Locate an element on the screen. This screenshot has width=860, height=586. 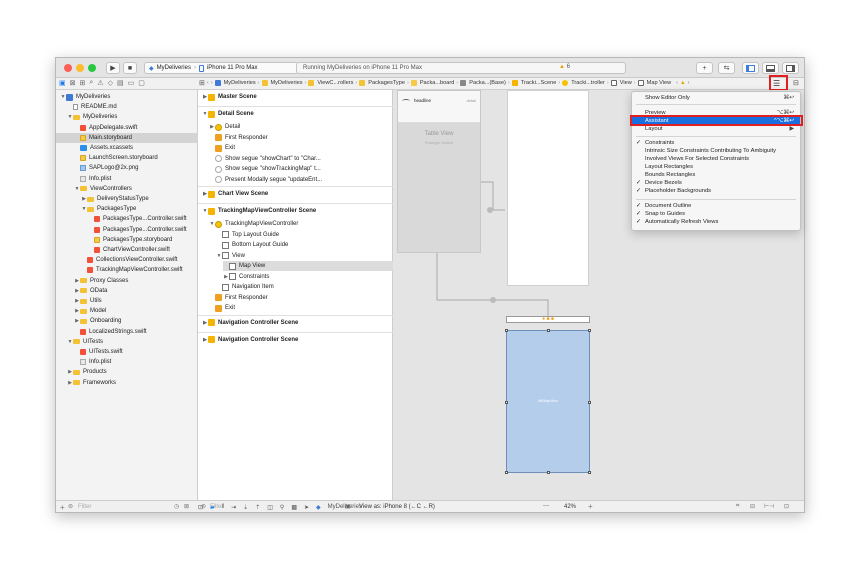
navigator-item: AppDelegate.swift is located at coordinates (105, 128).